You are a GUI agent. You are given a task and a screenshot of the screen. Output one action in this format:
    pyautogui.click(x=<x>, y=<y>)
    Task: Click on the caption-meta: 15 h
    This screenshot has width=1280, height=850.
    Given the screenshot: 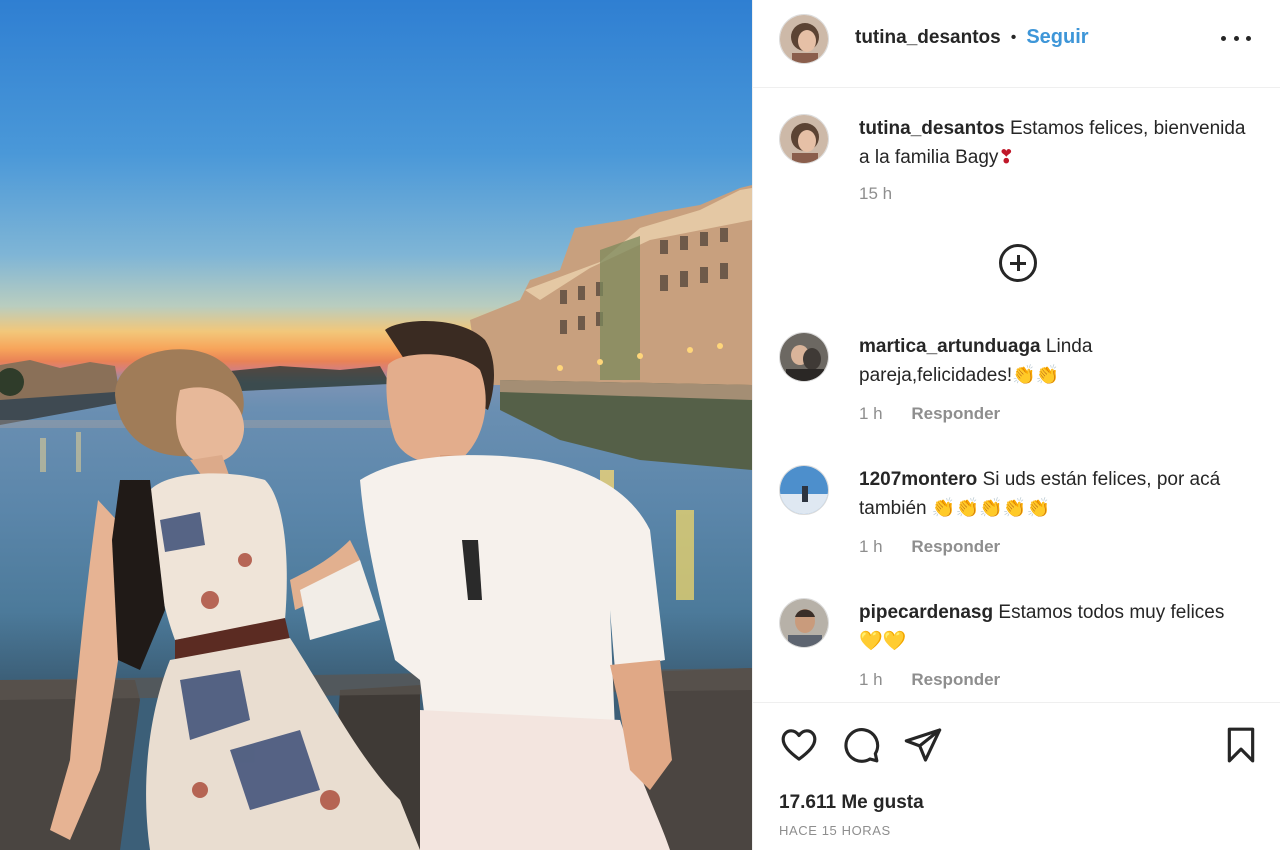 What is the action you would take?
    pyautogui.click(x=875, y=194)
    